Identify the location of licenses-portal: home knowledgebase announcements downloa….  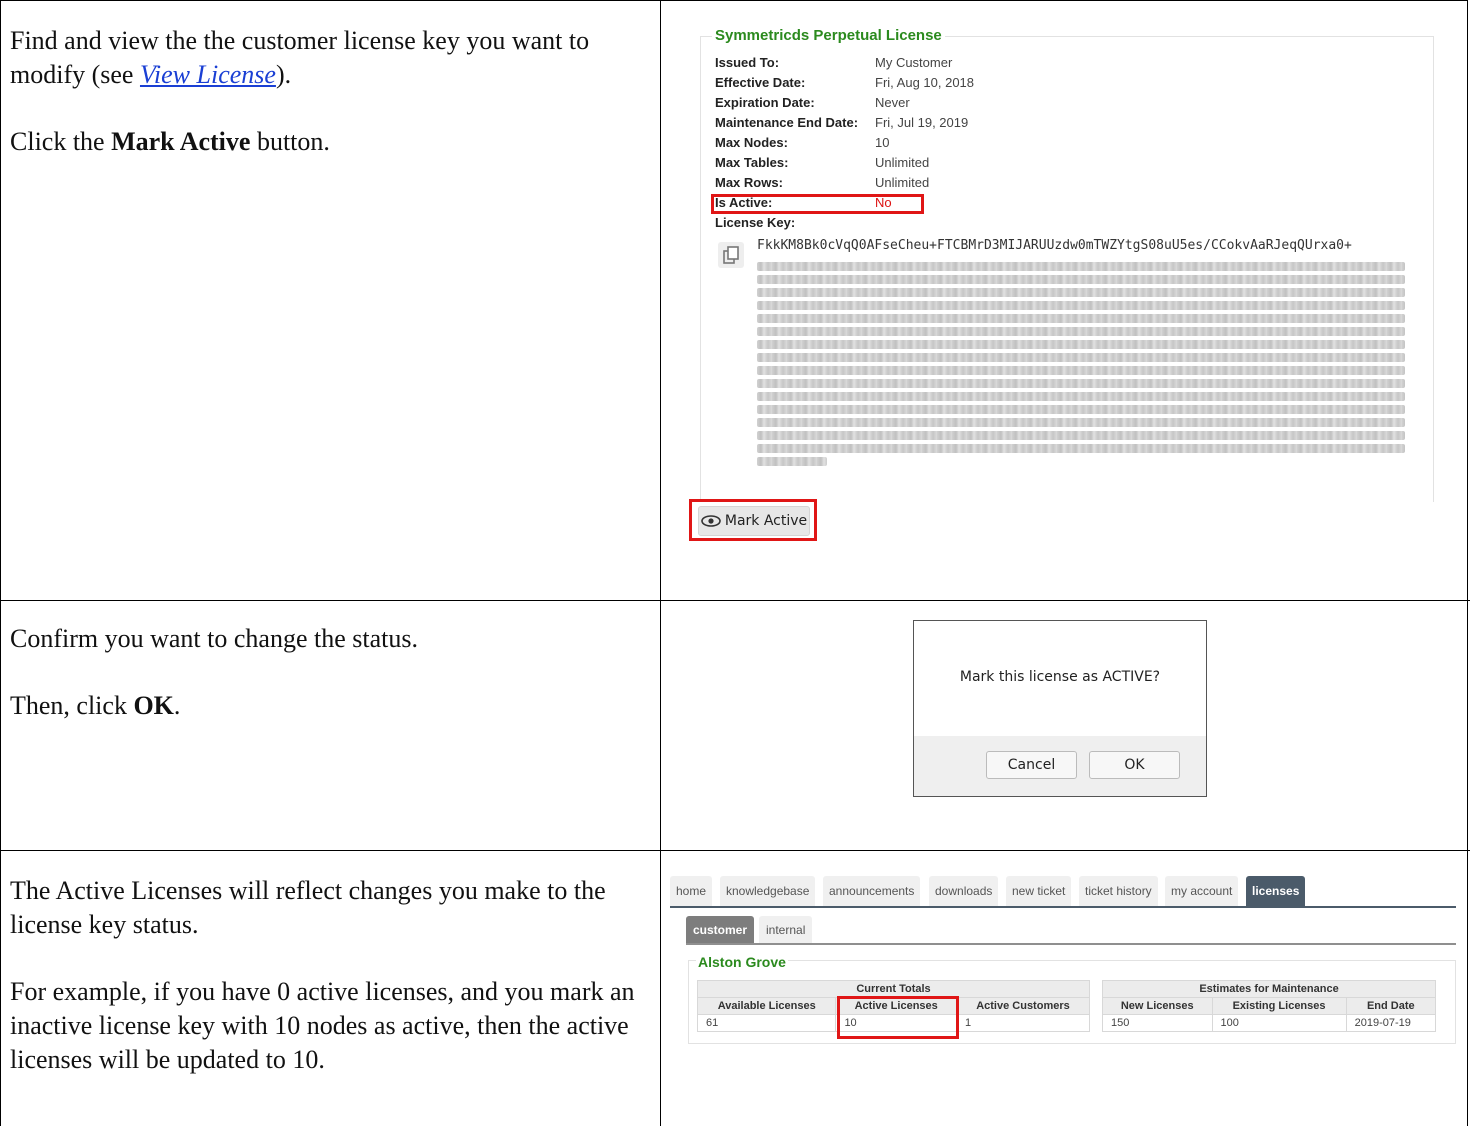
(1065, 966).